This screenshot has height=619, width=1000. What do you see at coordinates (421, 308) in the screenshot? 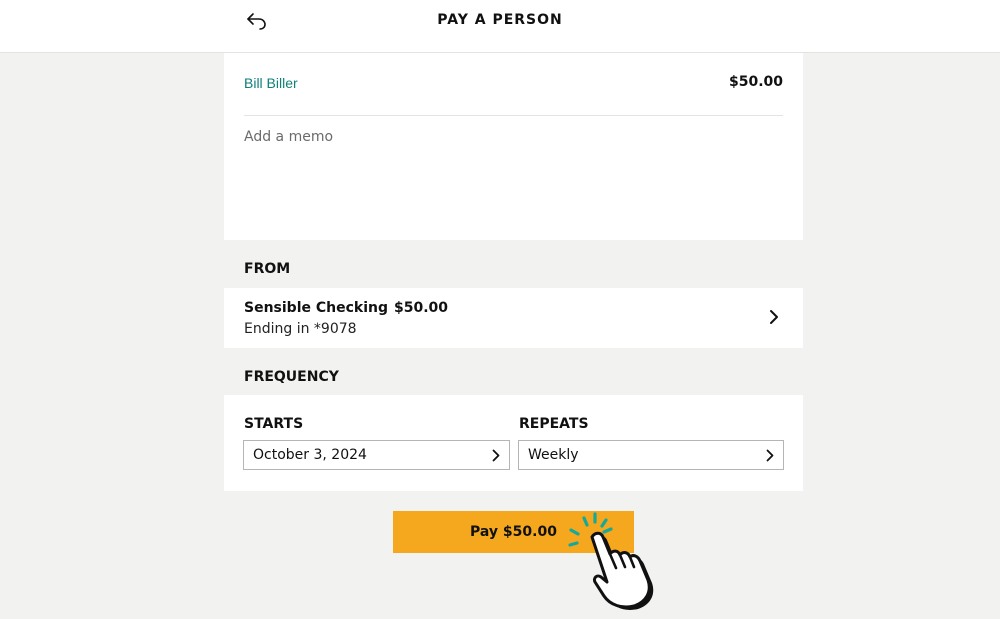
I see `account-balance: $50.00` at bounding box center [421, 308].